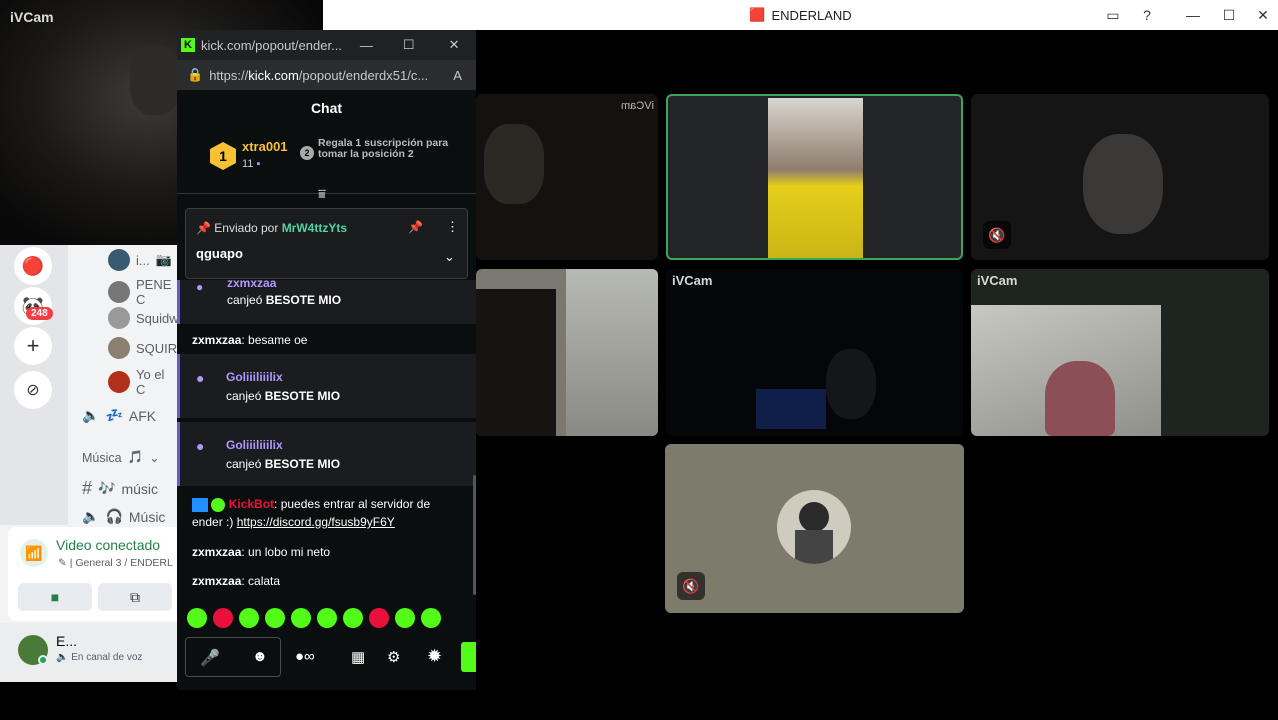 The height and width of the screenshot is (720, 1278). What do you see at coordinates (457, 75) in the screenshot?
I see `read-aloud-icon: A` at bounding box center [457, 75].